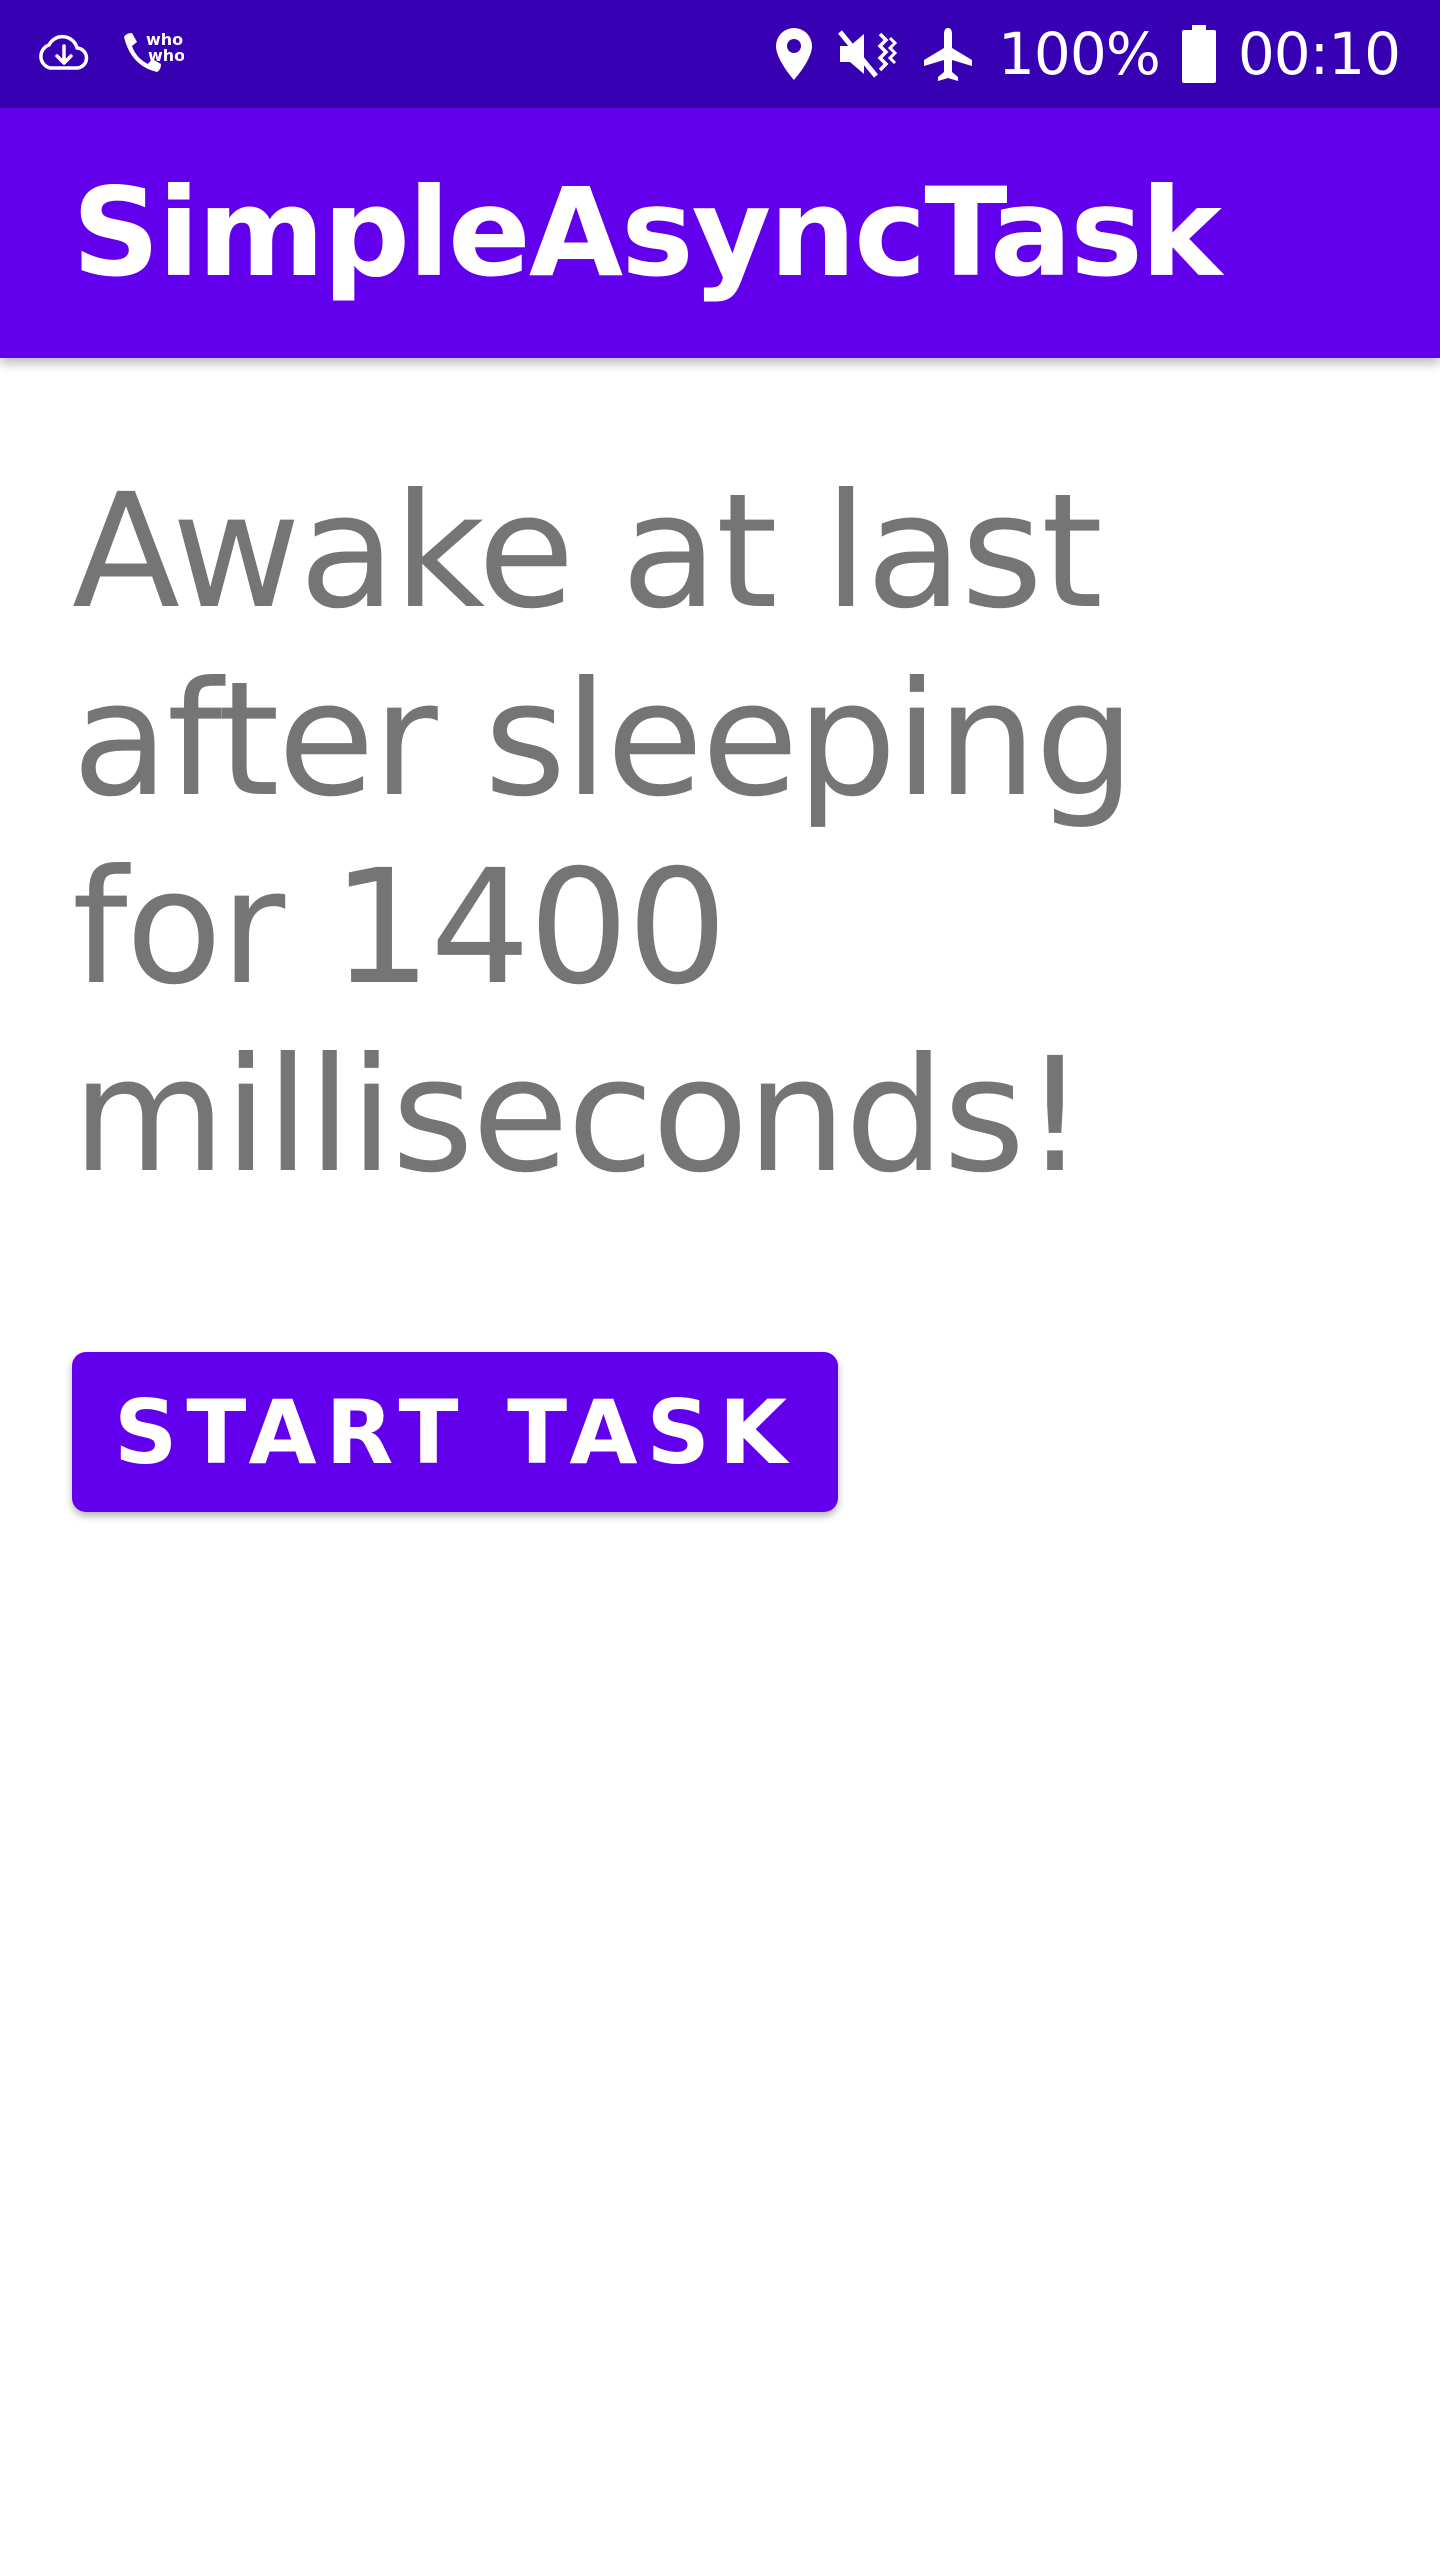 This screenshot has width=1440, height=2560. What do you see at coordinates (1319, 54) in the screenshot?
I see `clock: 00:10` at bounding box center [1319, 54].